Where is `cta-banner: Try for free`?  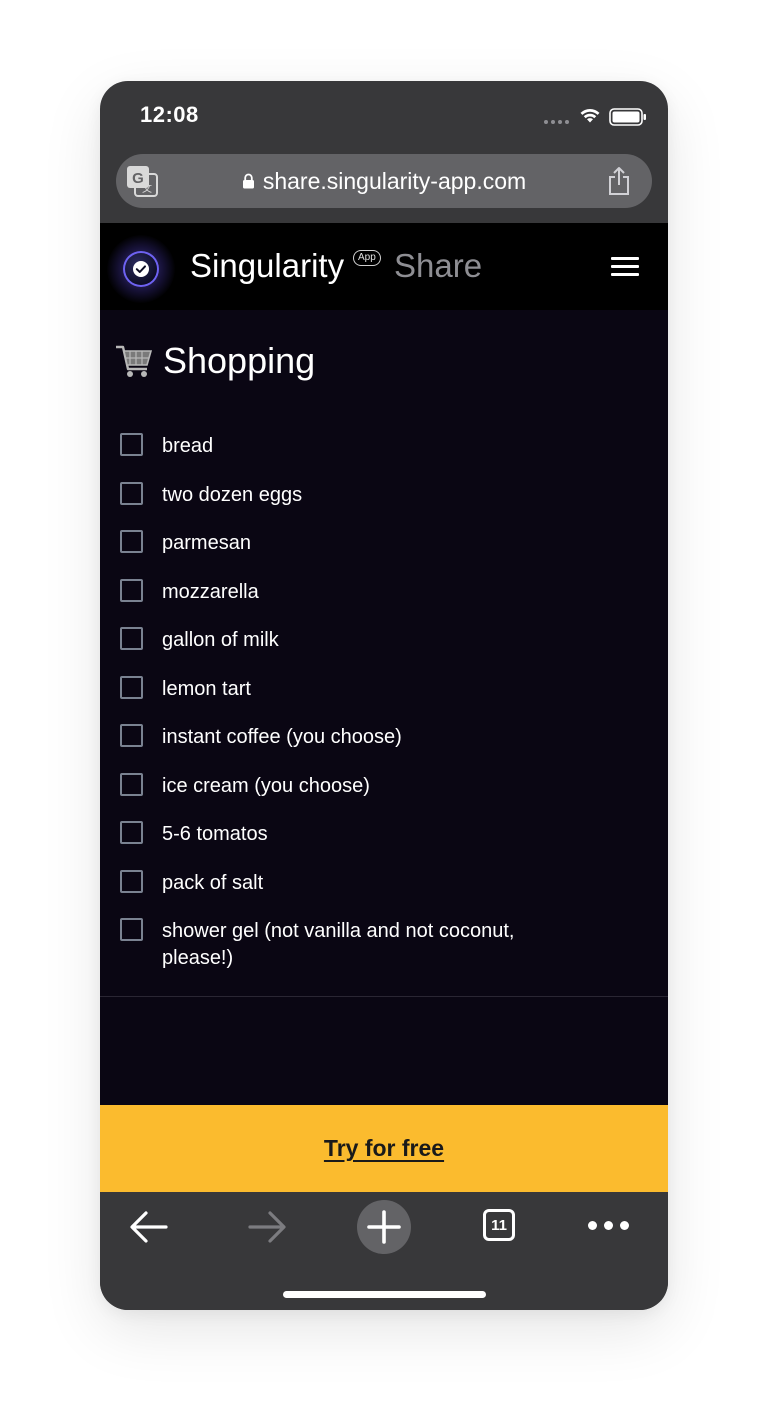 cta-banner: Try for free is located at coordinates (384, 1148).